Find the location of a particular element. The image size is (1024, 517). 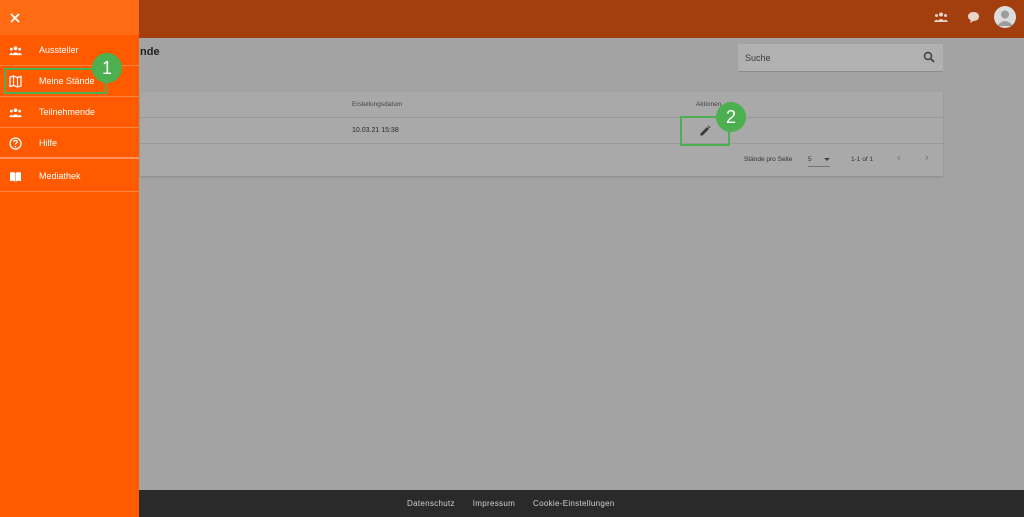

sidebar-item-mediathek: Mediathek is located at coordinates (69, 176).